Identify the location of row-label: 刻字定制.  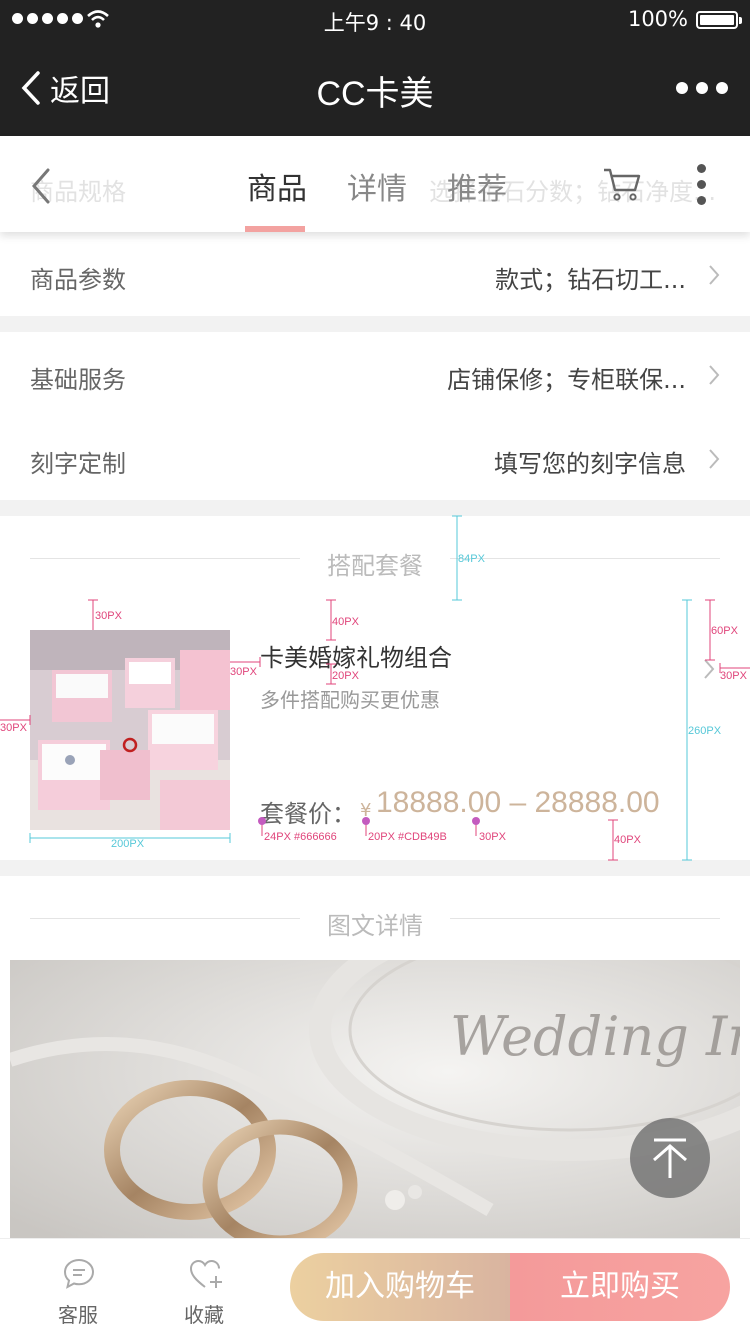
(78, 464).